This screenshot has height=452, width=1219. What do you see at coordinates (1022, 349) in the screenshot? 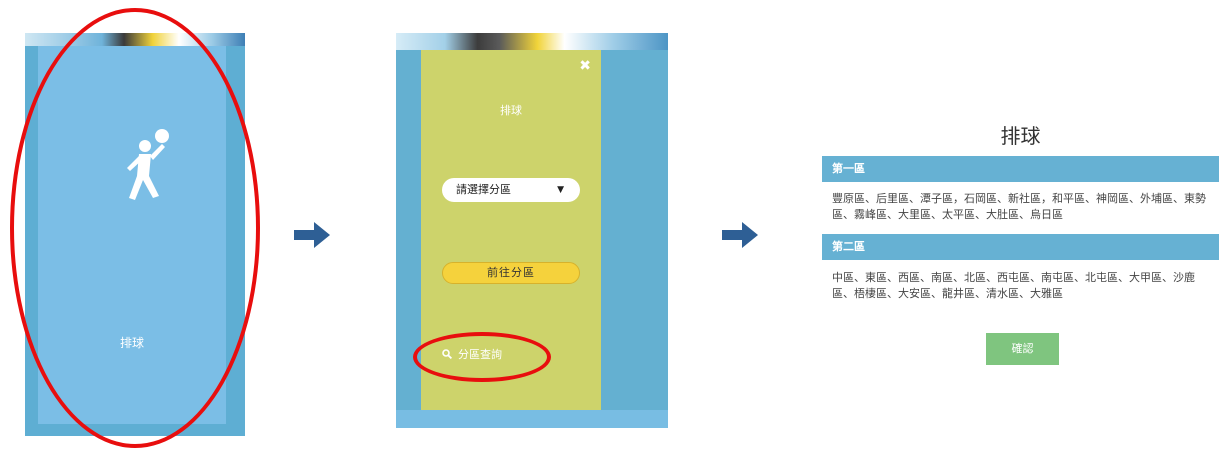
I see `confirm-button: 確認` at bounding box center [1022, 349].